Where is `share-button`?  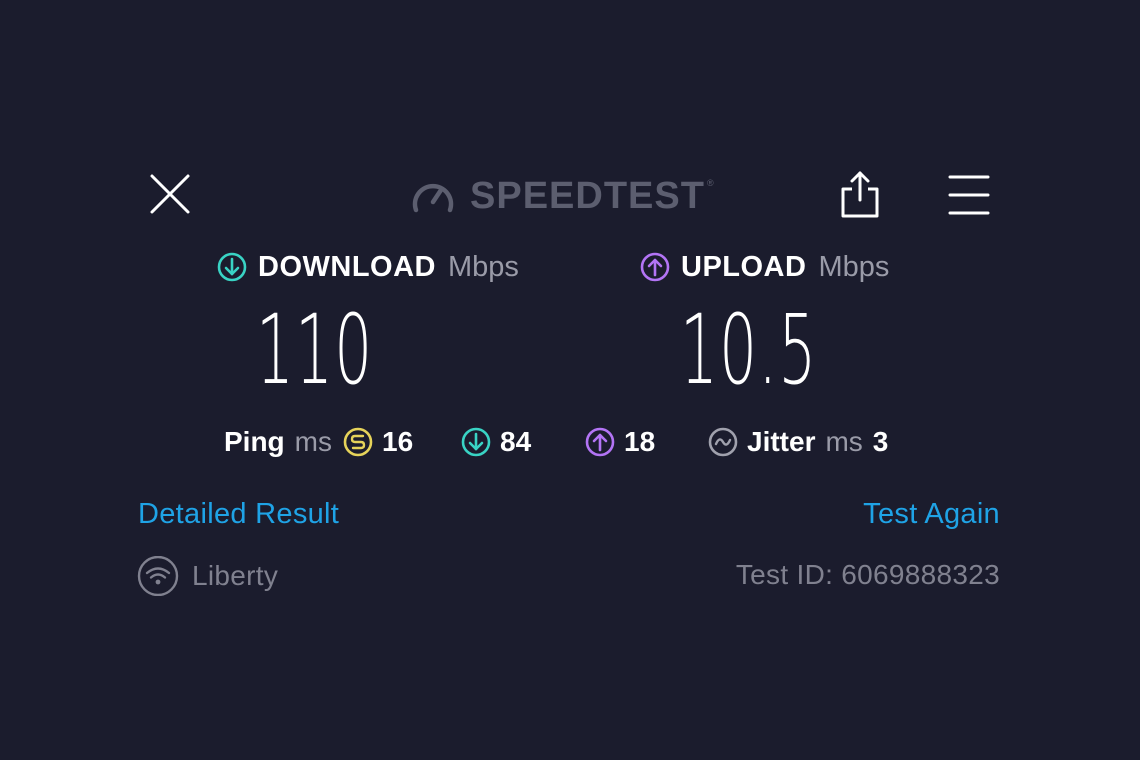 share-button is located at coordinates (860, 194).